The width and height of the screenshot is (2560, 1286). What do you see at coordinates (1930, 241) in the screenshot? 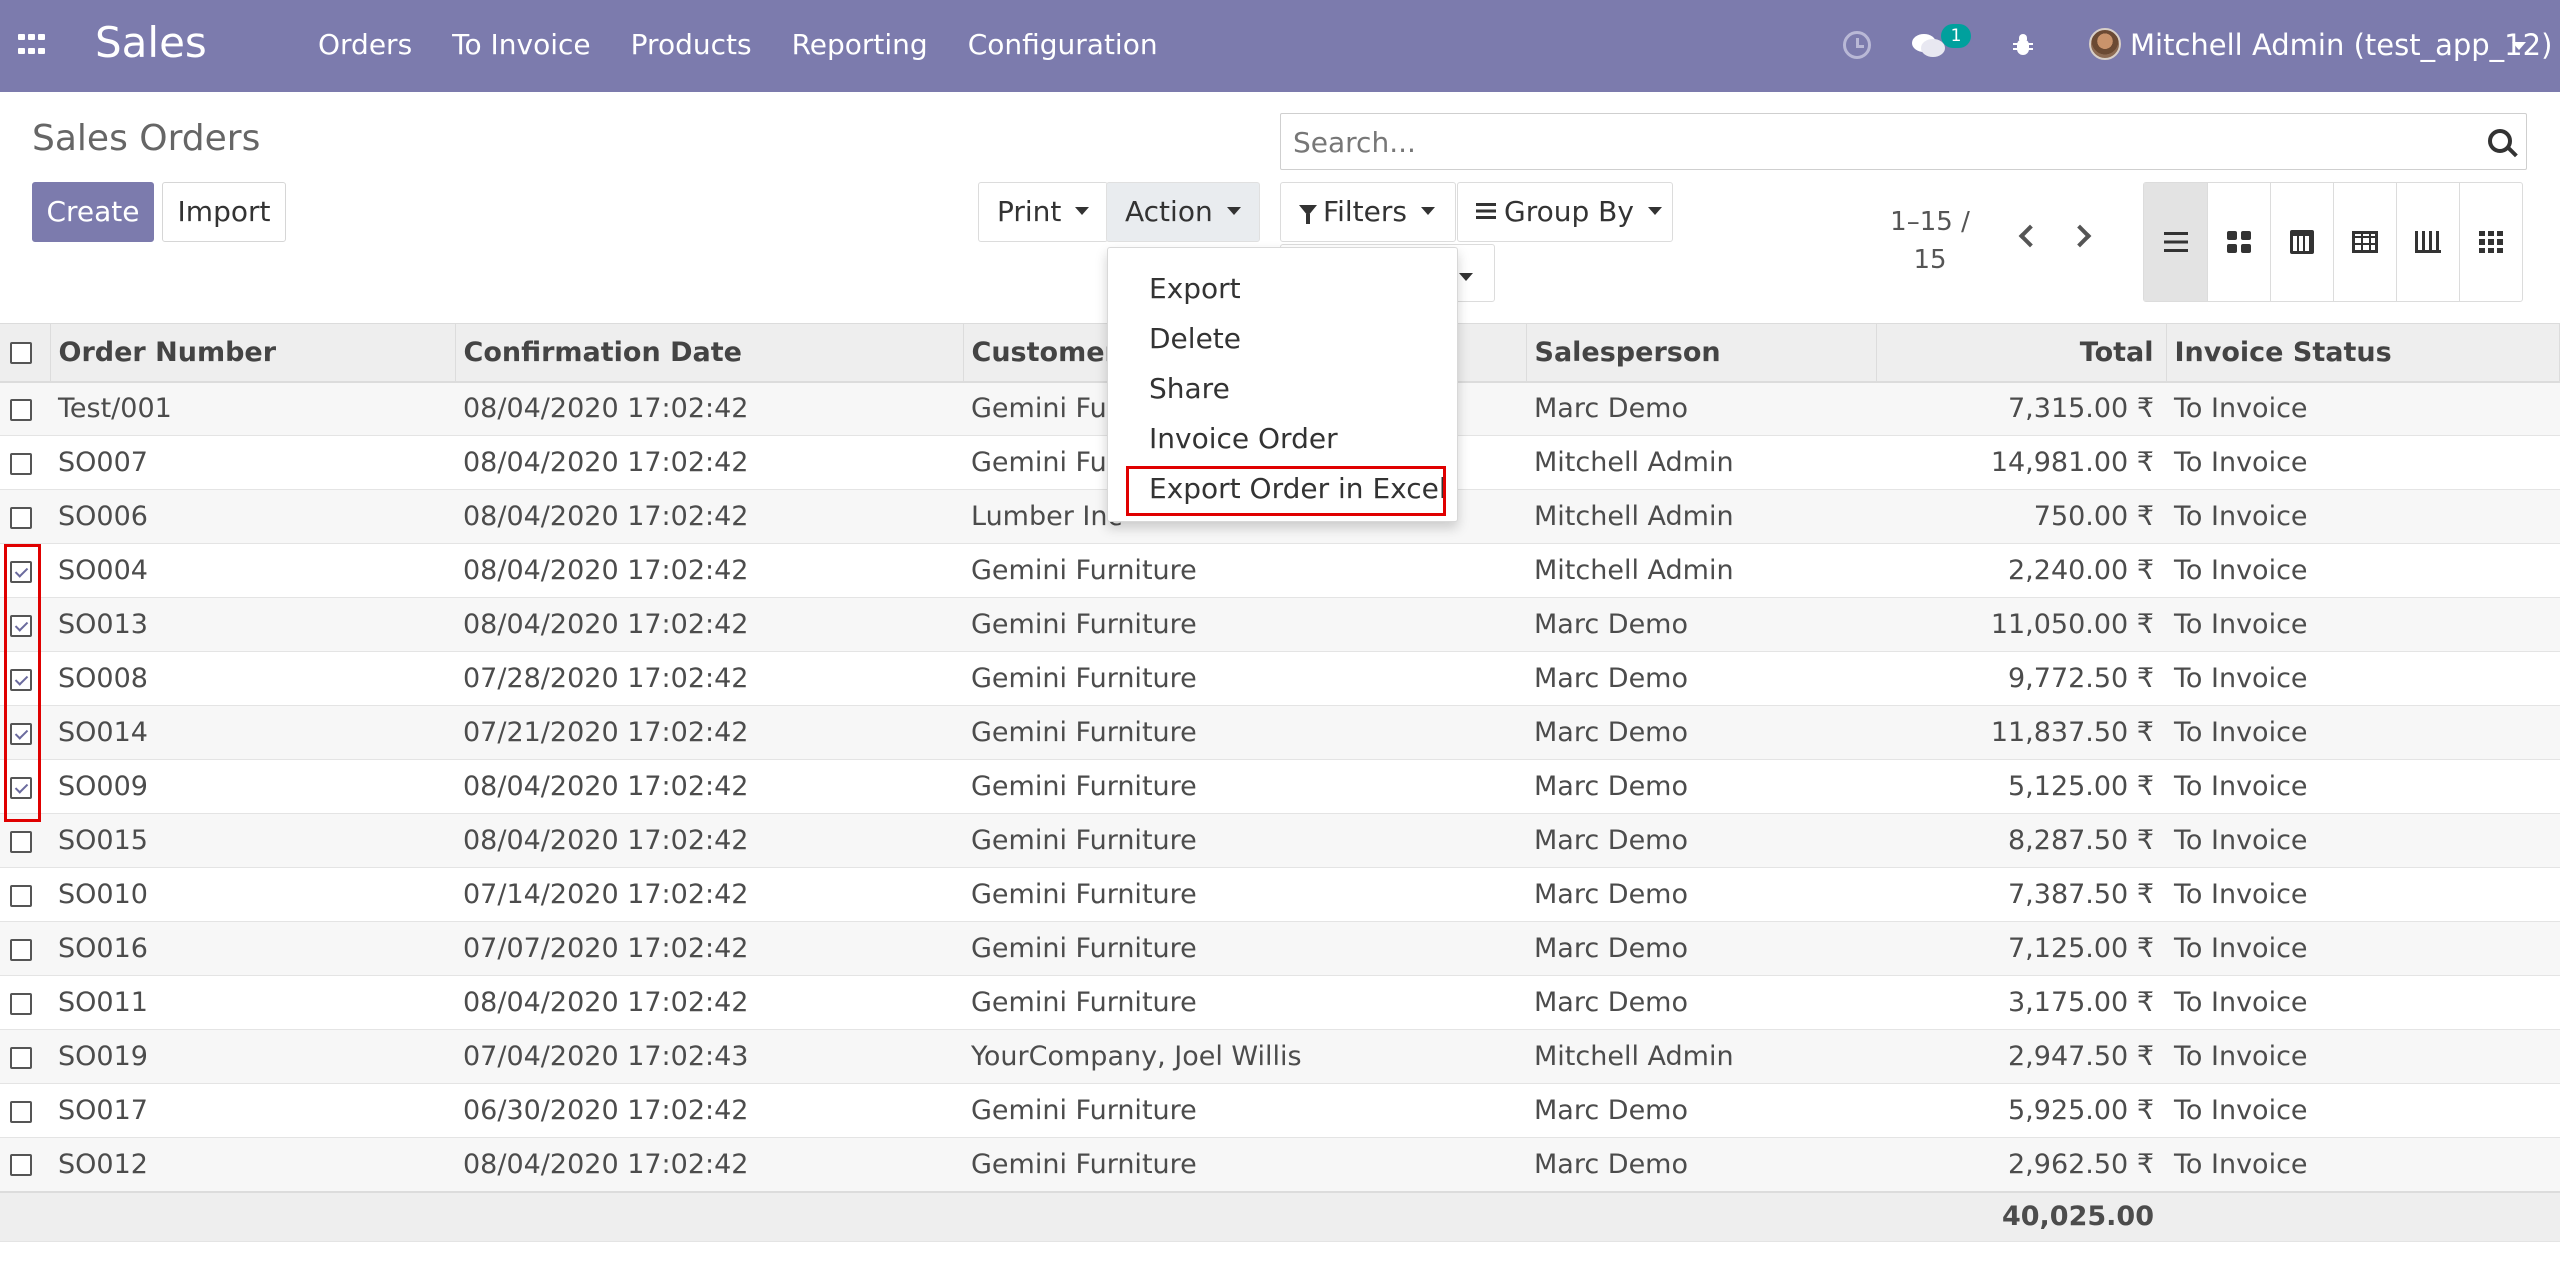
I see `pager-value: 1–15 / 15` at bounding box center [1930, 241].